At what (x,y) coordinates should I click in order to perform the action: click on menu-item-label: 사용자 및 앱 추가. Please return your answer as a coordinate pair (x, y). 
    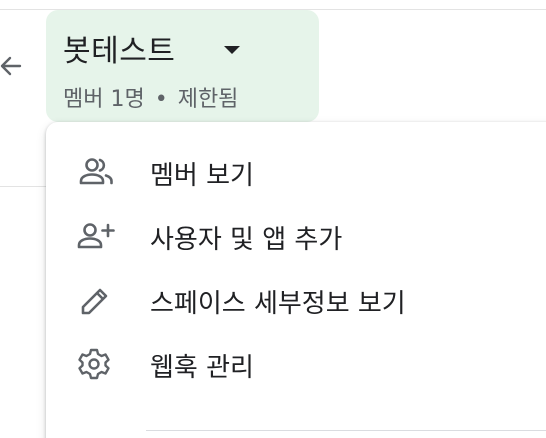
    Looking at the image, I should click on (246, 240).